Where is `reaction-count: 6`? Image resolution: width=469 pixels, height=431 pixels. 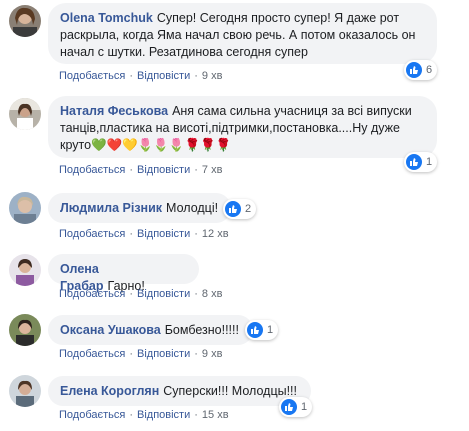 reaction-count: 6 is located at coordinates (429, 70).